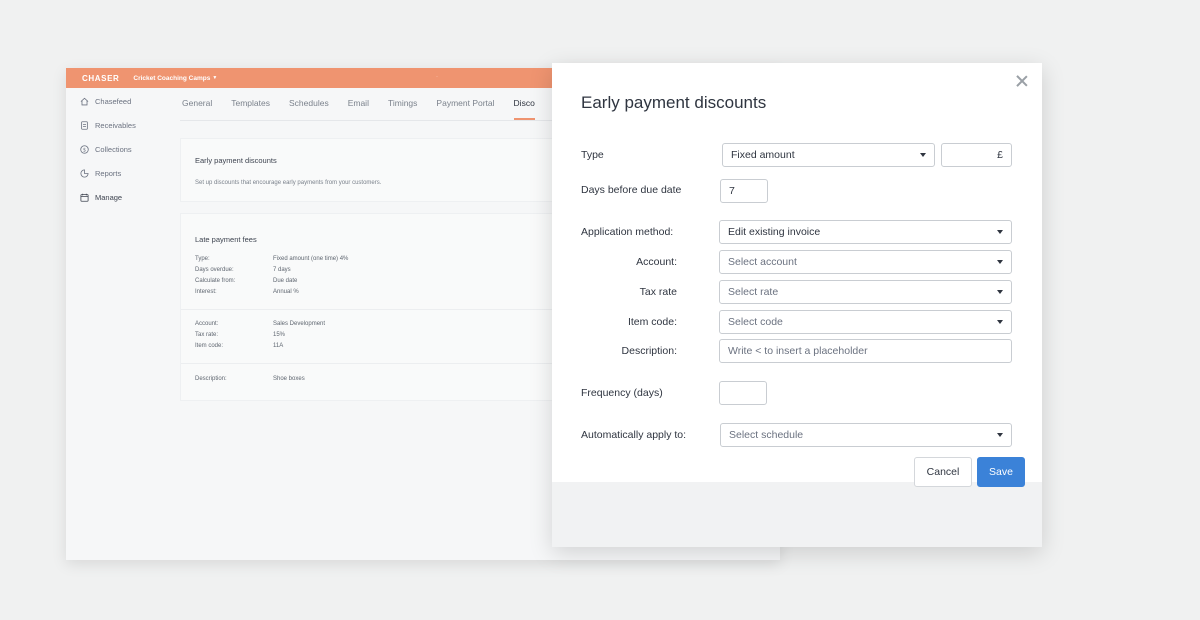 This screenshot has height=620, width=1200. What do you see at coordinates (634, 435) in the screenshot?
I see `apply-label: Automatically apply to:` at bounding box center [634, 435].